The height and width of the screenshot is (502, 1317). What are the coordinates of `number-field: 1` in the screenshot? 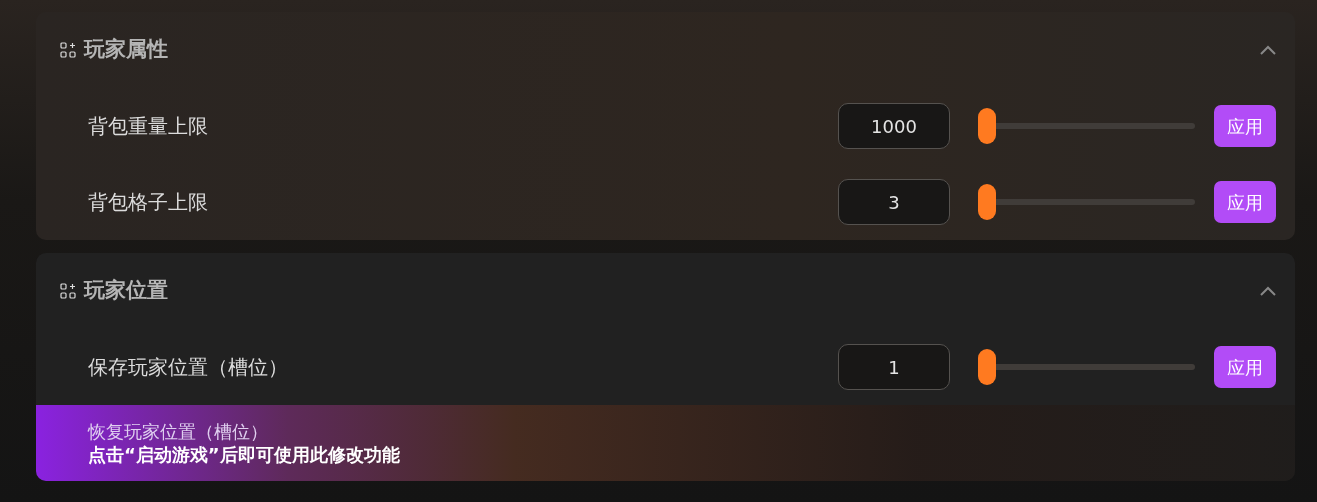 It's located at (894, 367).